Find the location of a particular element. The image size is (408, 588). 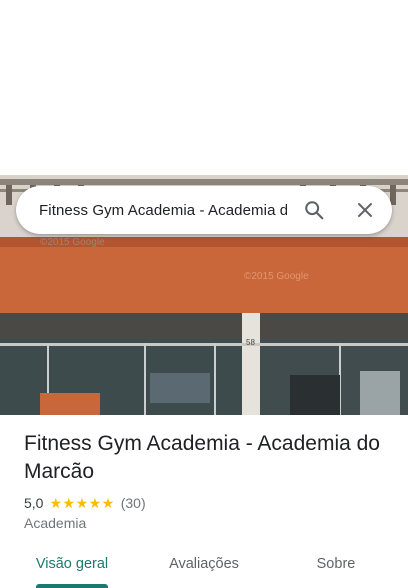

close-icon is located at coordinates (365, 210).